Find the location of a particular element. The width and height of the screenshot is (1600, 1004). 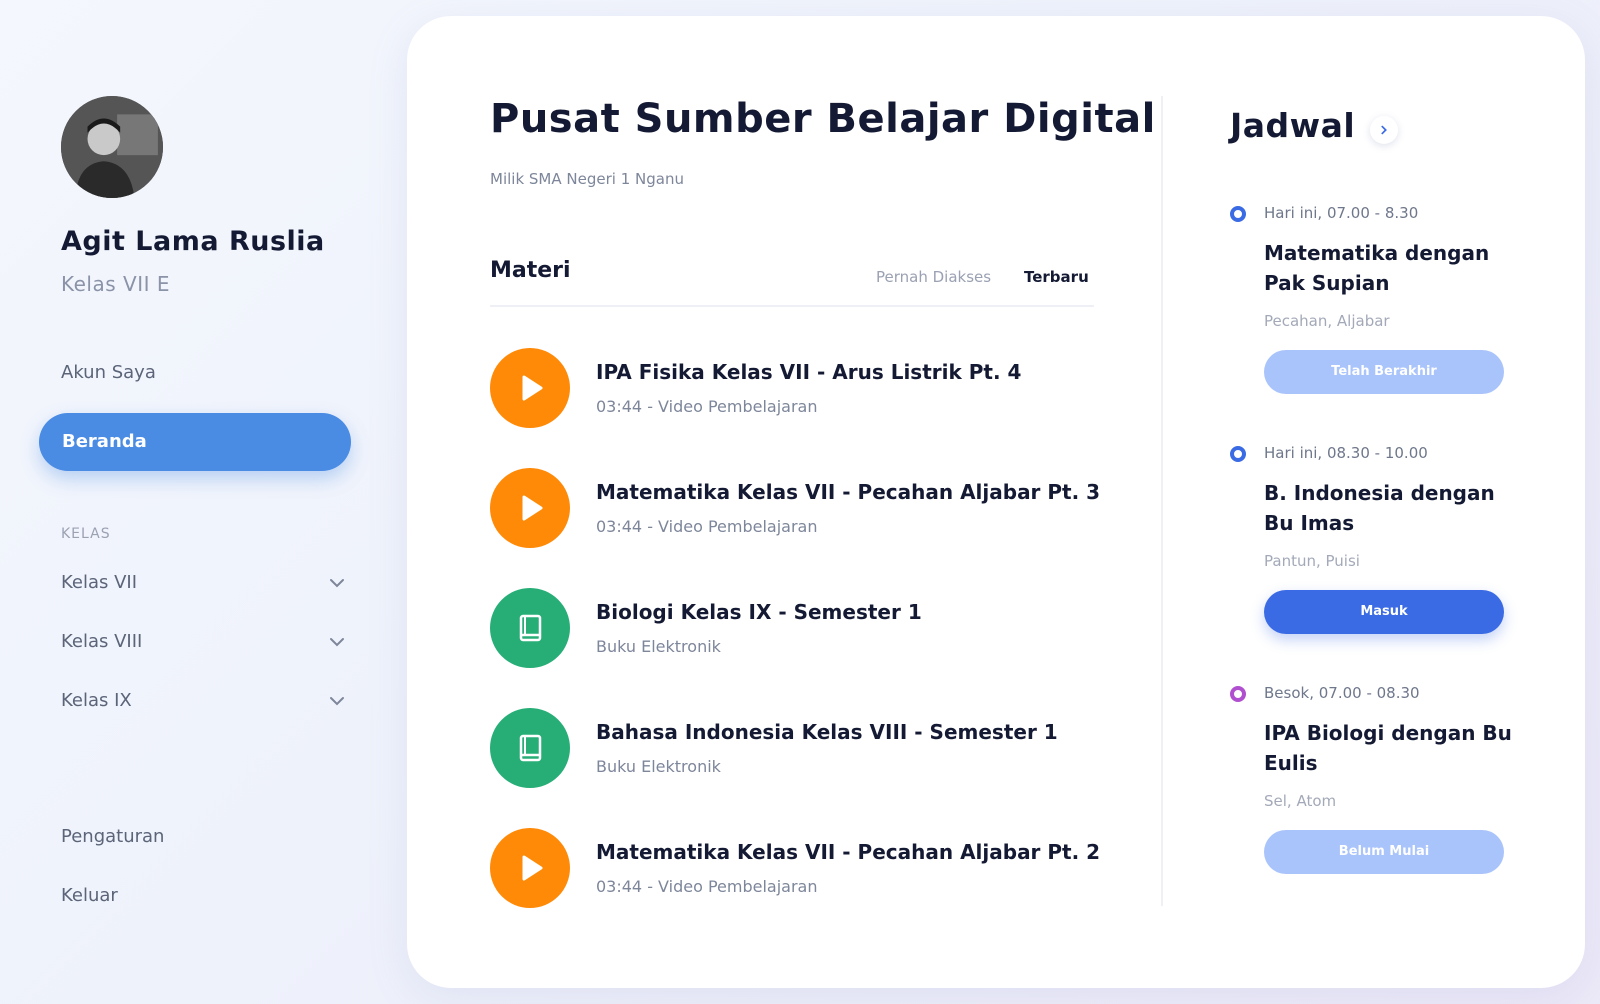

schedule-time: Besok, 07.00 - 08.30 is located at coordinates (1342, 693).